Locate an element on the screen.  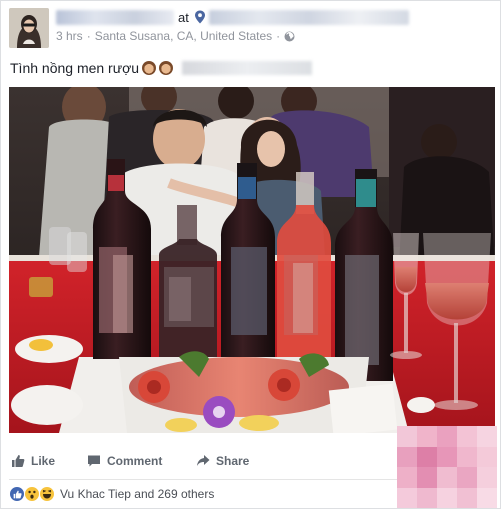
post-actions: Like Comment Share is located at coordinates (199, 461).